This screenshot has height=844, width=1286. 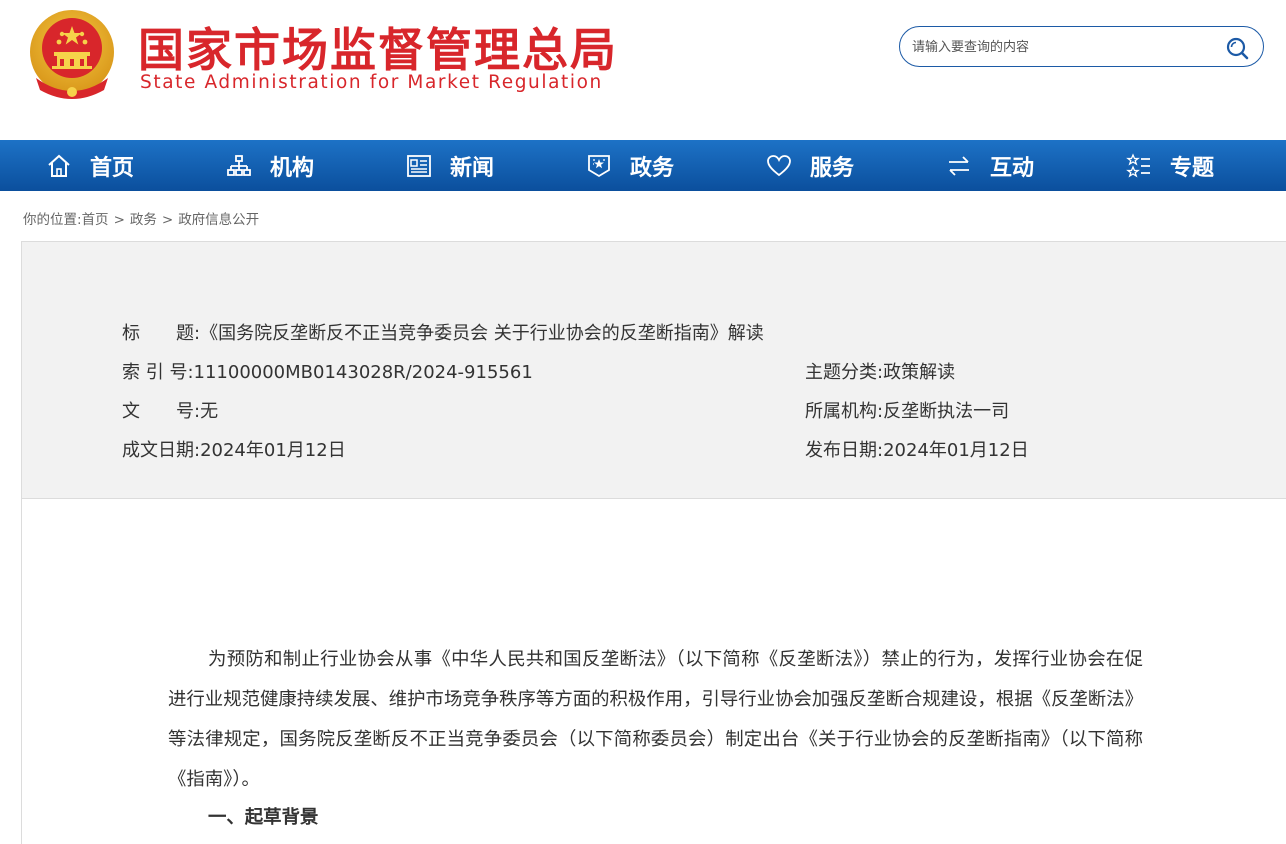 I want to click on news-icon, so click(x=419, y=165).